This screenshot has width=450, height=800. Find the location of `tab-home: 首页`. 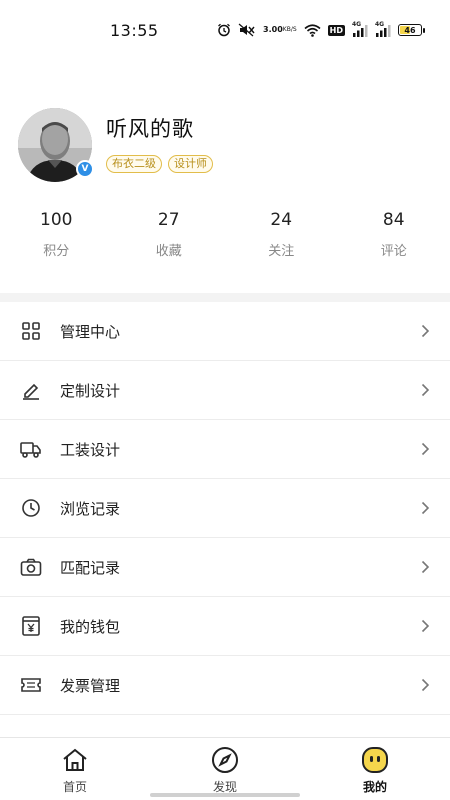

tab-home: 首页 is located at coordinates (75, 769).